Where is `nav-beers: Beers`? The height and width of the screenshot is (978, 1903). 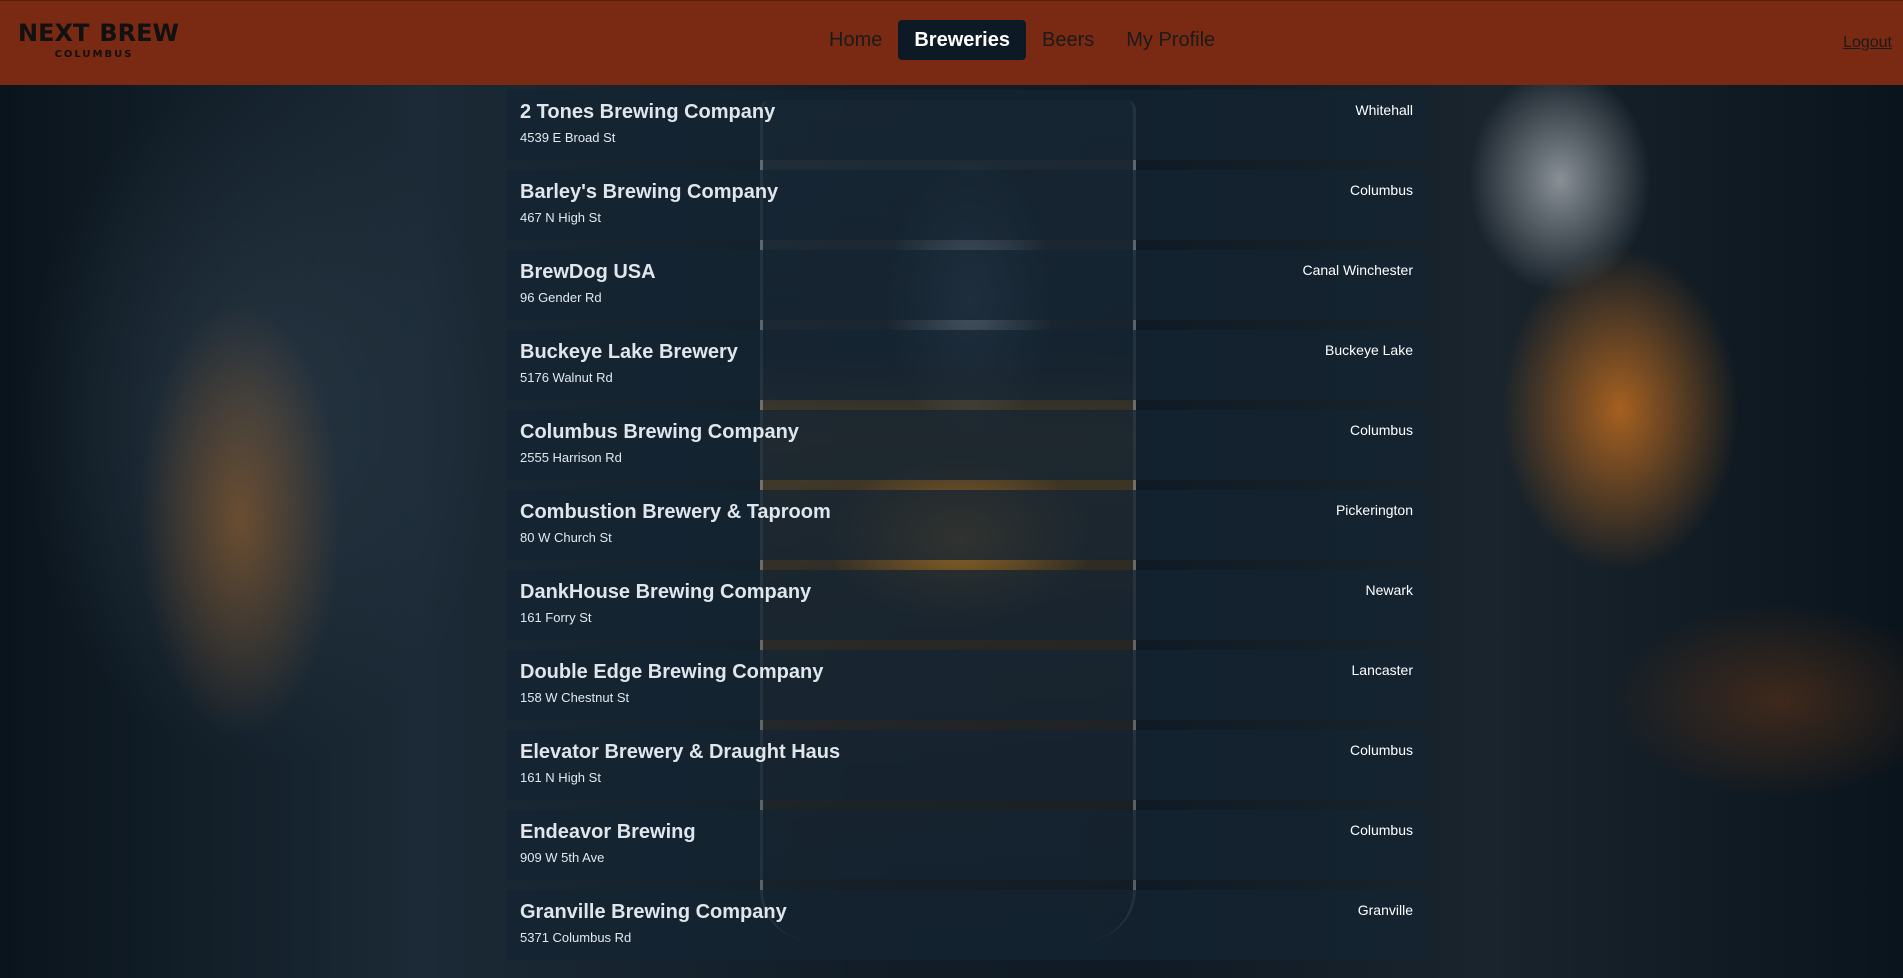
nav-beers: Beers is located at coordinates (1068, 40).